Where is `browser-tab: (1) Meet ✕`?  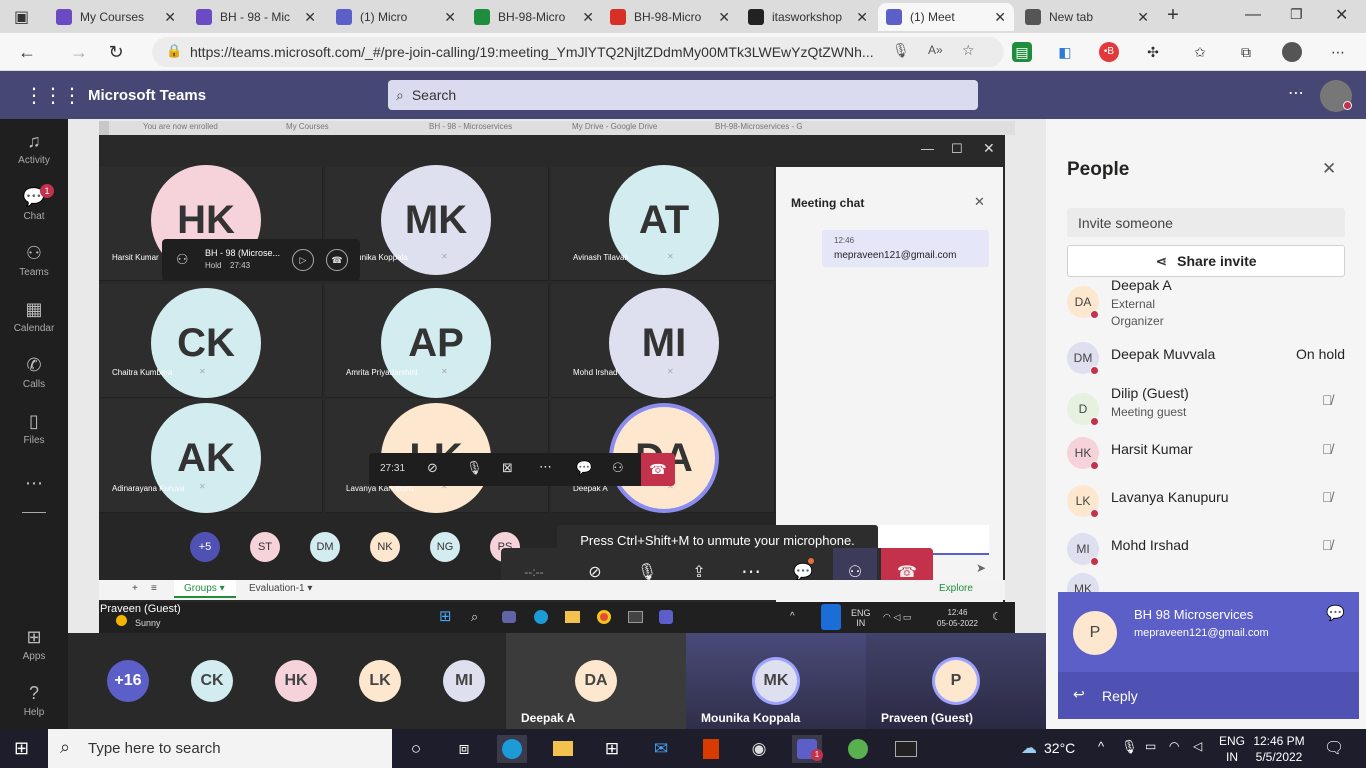
browser-tab: (1) Meet ✕ is located at coordinates (946, 17).